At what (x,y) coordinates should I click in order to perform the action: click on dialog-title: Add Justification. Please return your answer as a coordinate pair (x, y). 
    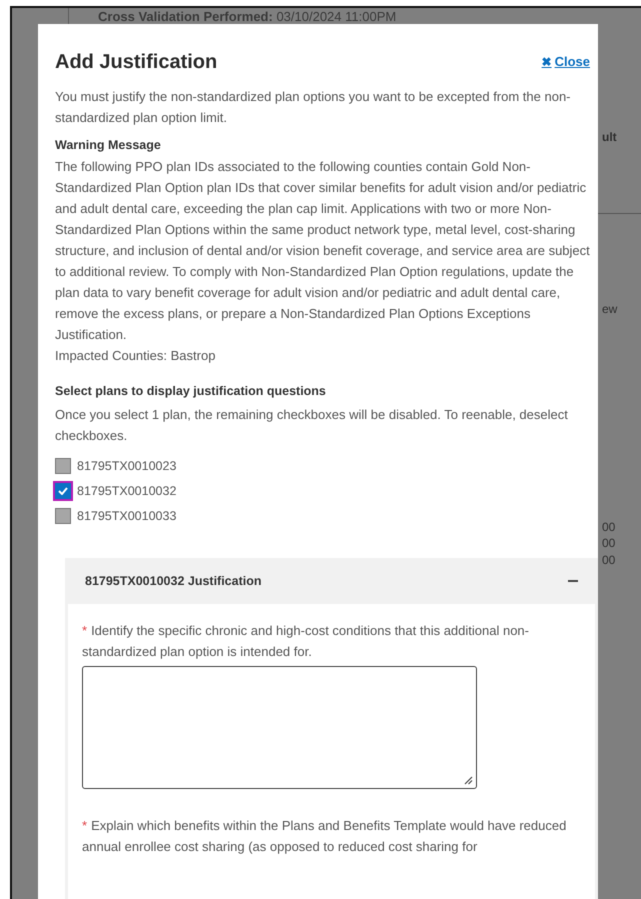
    Looking at the image, I should click on (136, 62).